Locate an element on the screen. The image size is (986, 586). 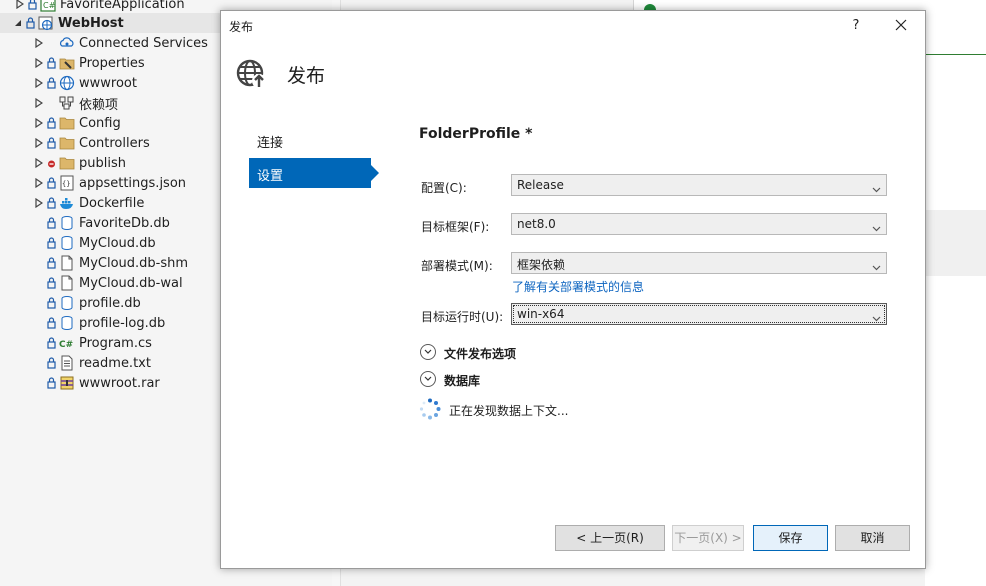
framework-label: 目标框架(F): is located at coordinates (455, 227).